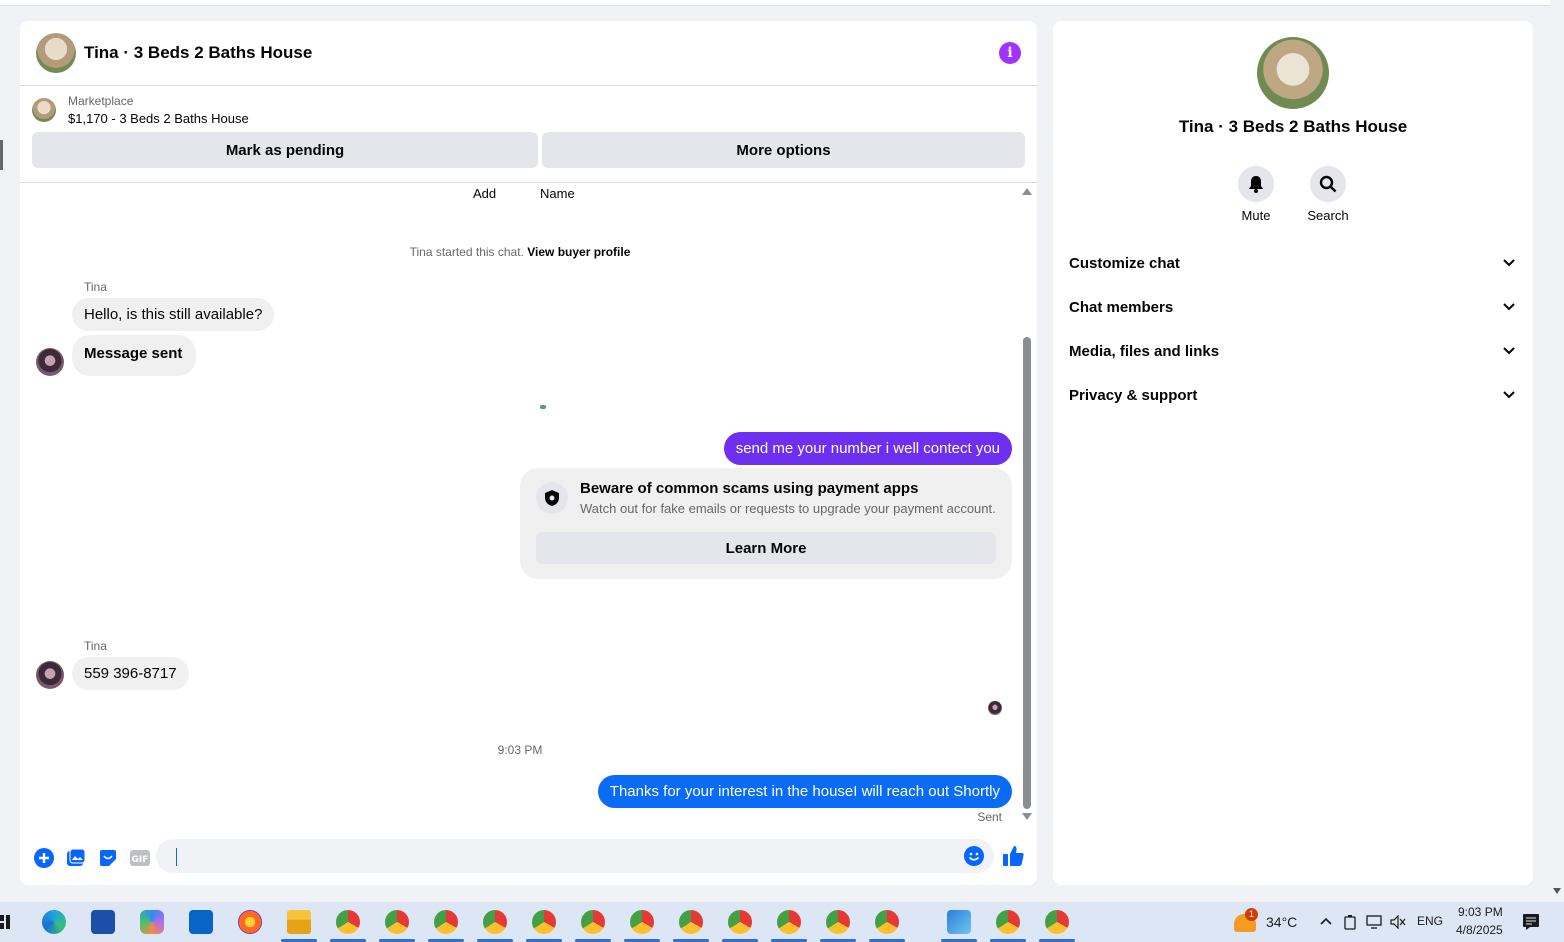  I want to click on more-options-button: More options, so click(783, 150).